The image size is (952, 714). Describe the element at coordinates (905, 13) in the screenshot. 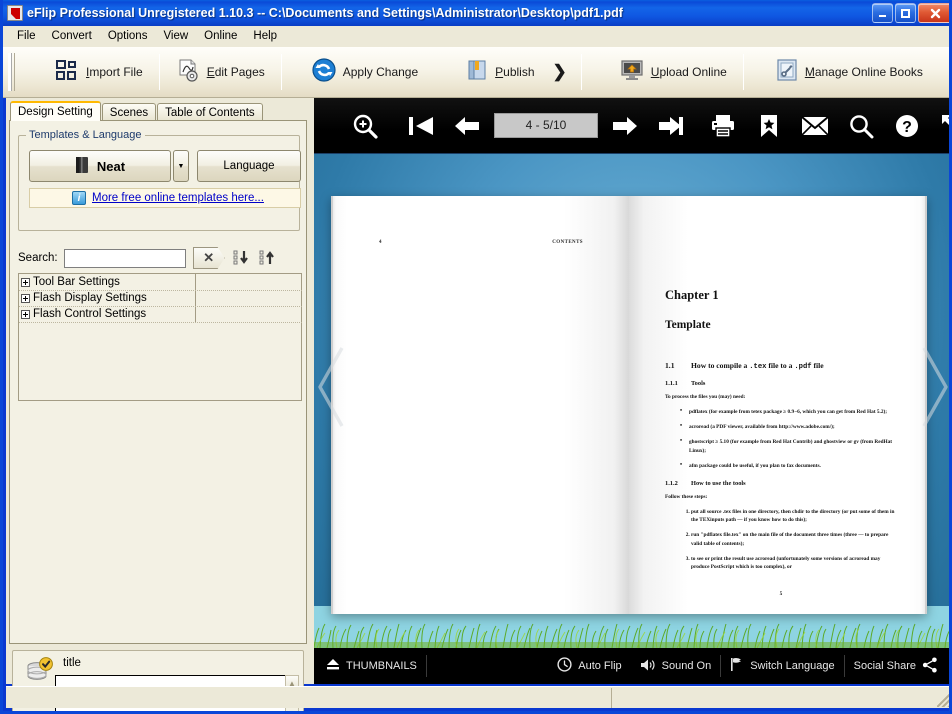

I see `maximize-button` at that location.